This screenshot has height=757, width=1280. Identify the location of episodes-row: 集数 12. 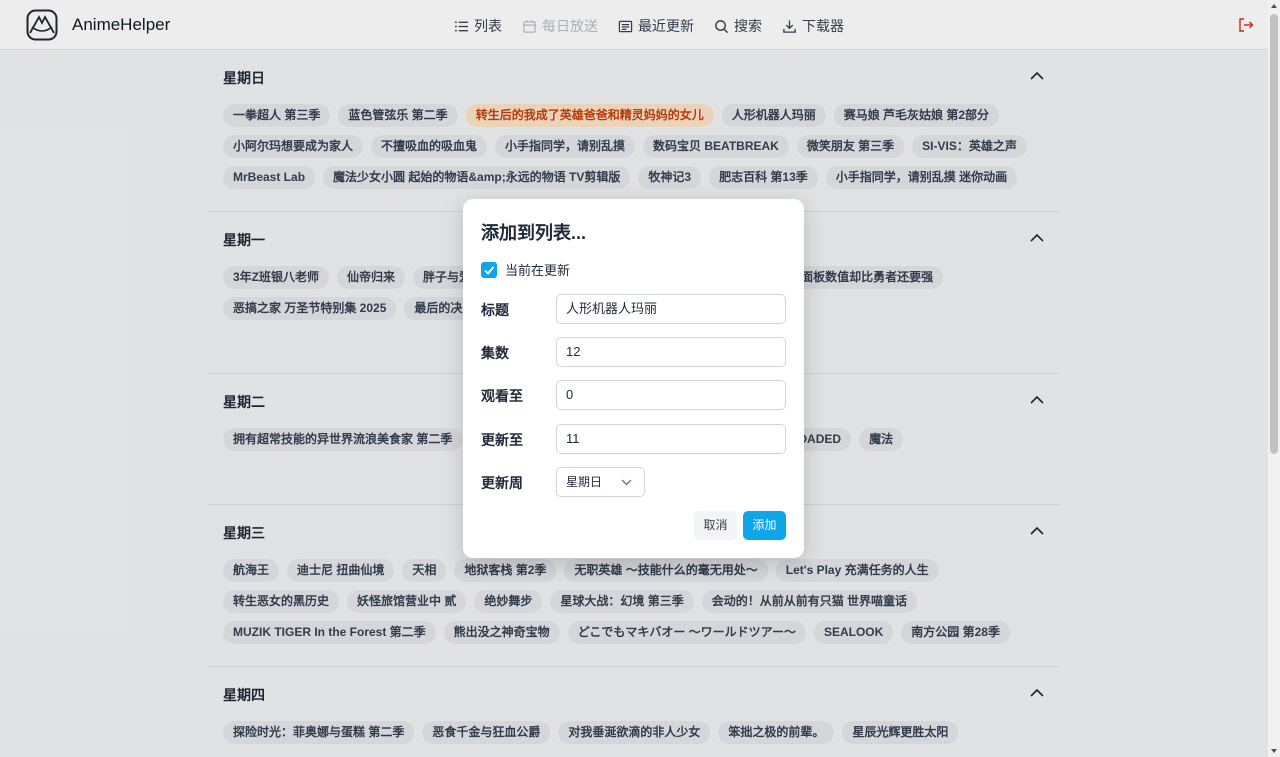
(633, 352).